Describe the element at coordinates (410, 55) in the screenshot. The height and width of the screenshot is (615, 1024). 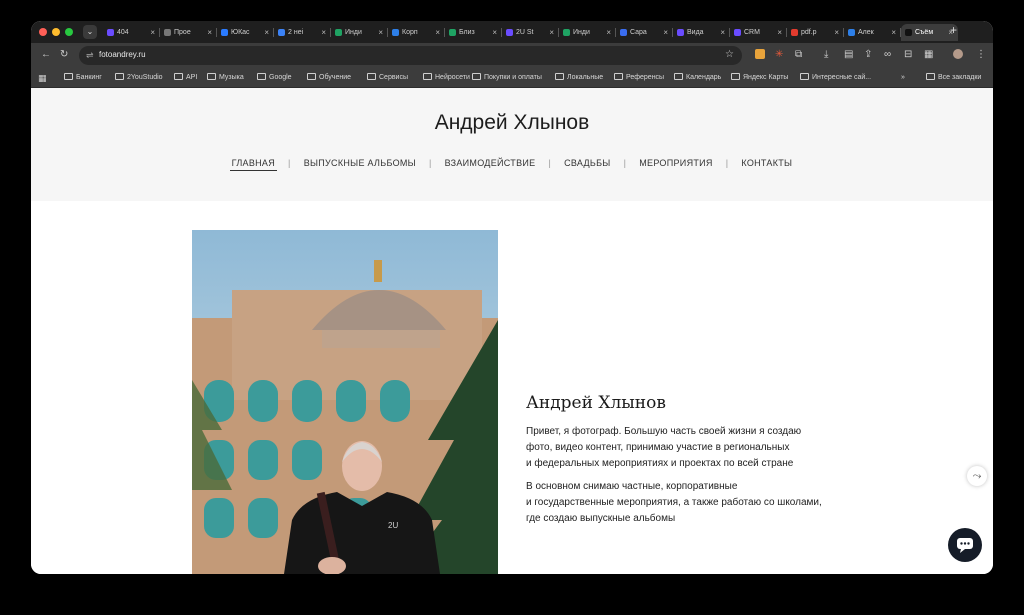
I see `address-bar: ⇌ fotoandrey.ru ☆` at that location.